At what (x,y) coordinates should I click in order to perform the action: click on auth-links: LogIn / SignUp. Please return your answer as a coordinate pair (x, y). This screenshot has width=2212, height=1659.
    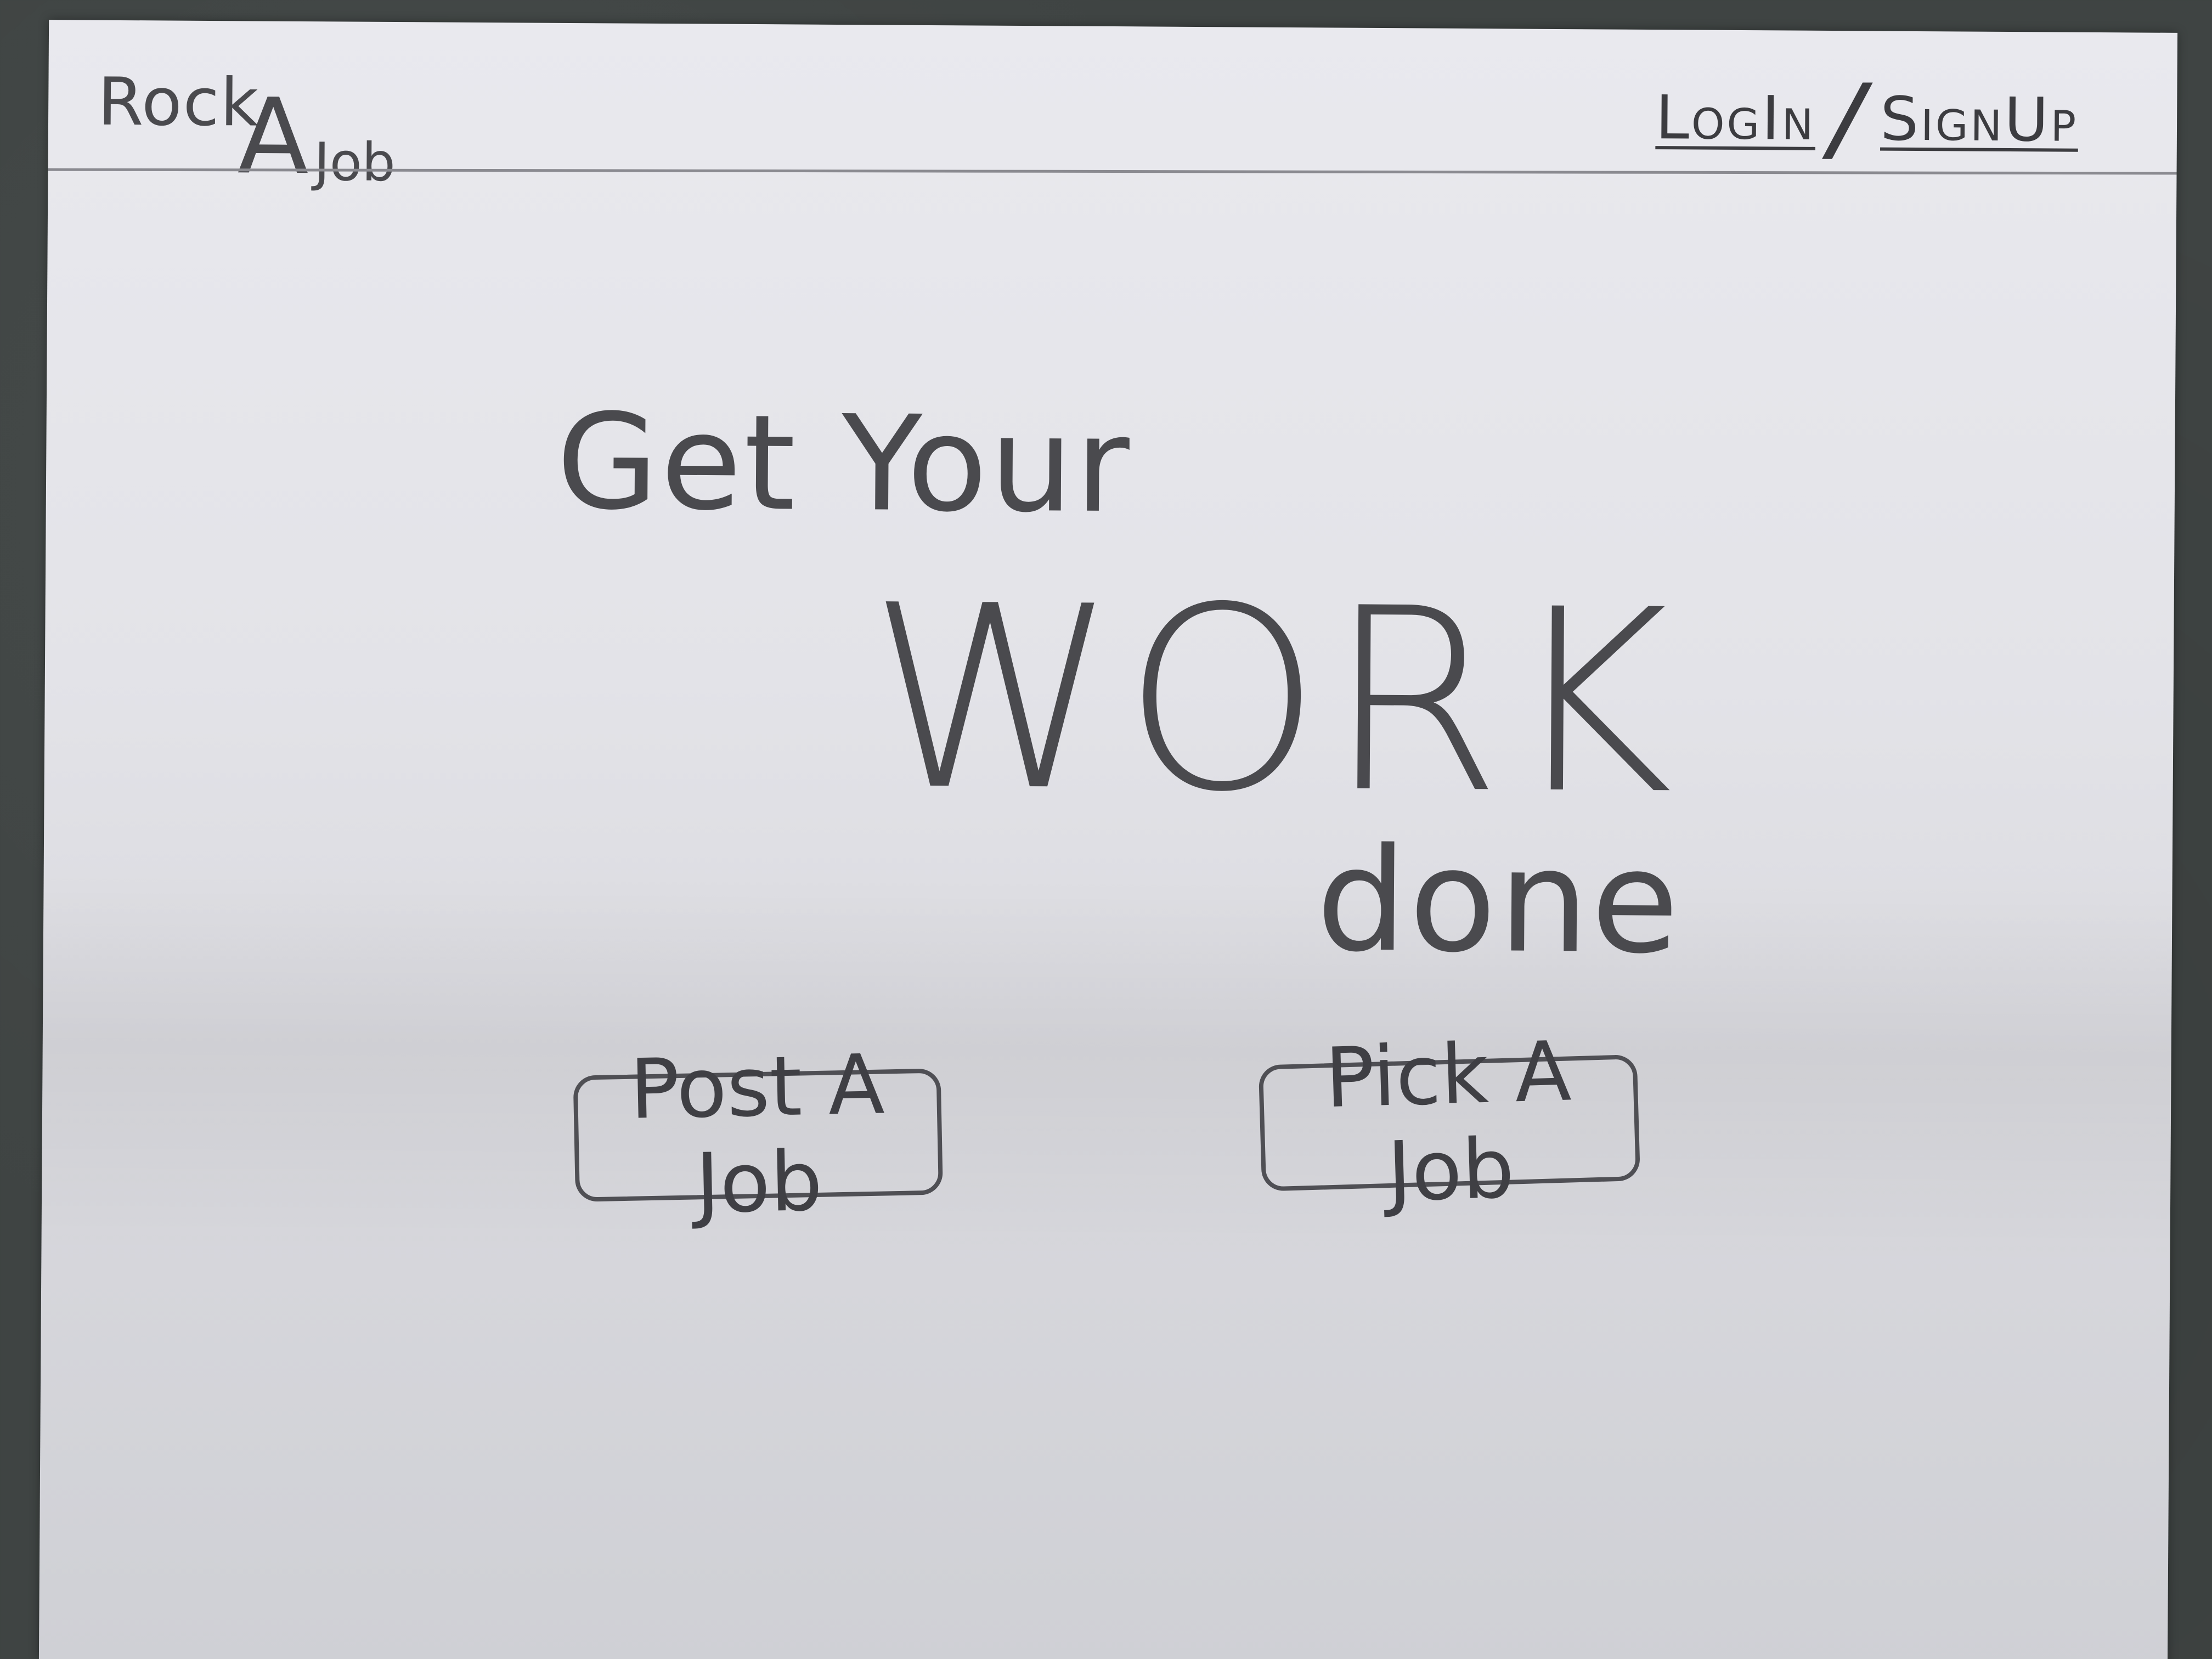
    Looking at the image, I should click on (1867, 119).